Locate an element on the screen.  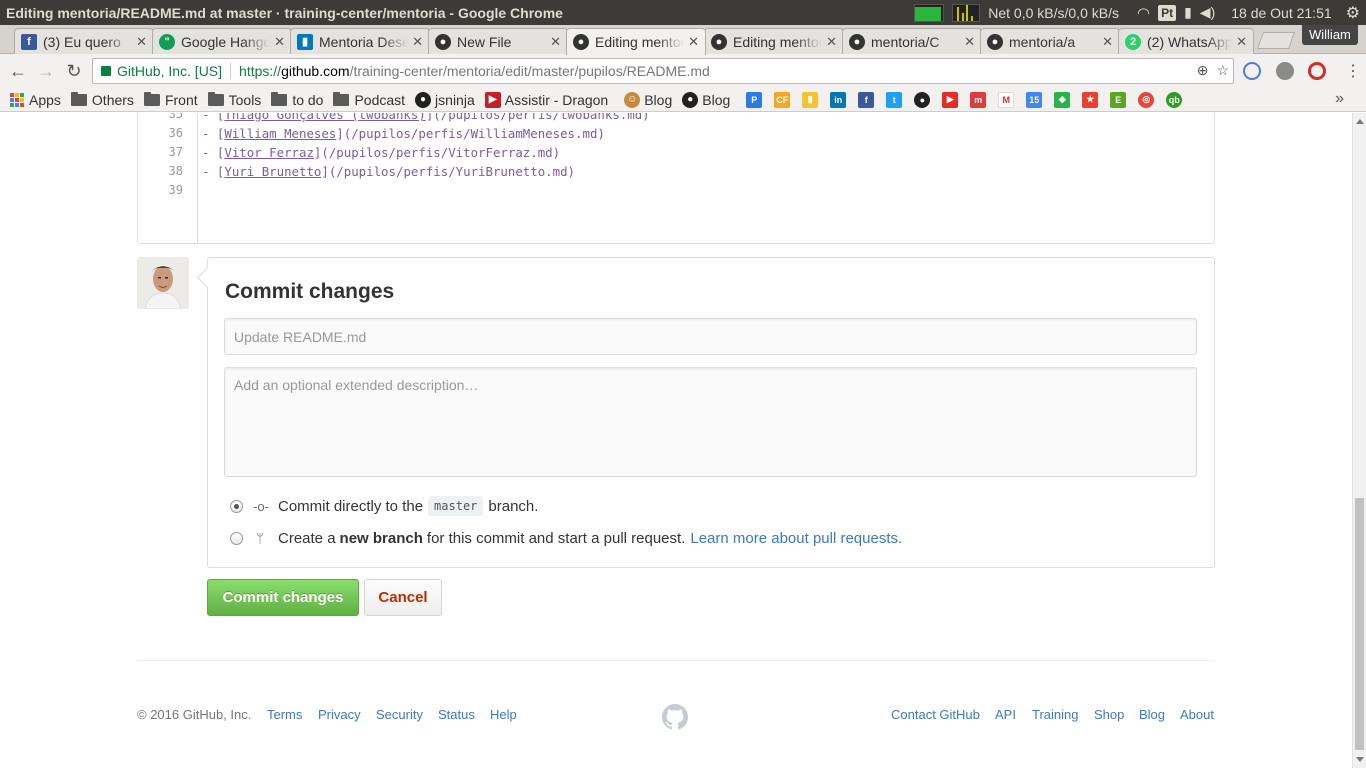
commit-summary-input is located at coordinates (710, 336).